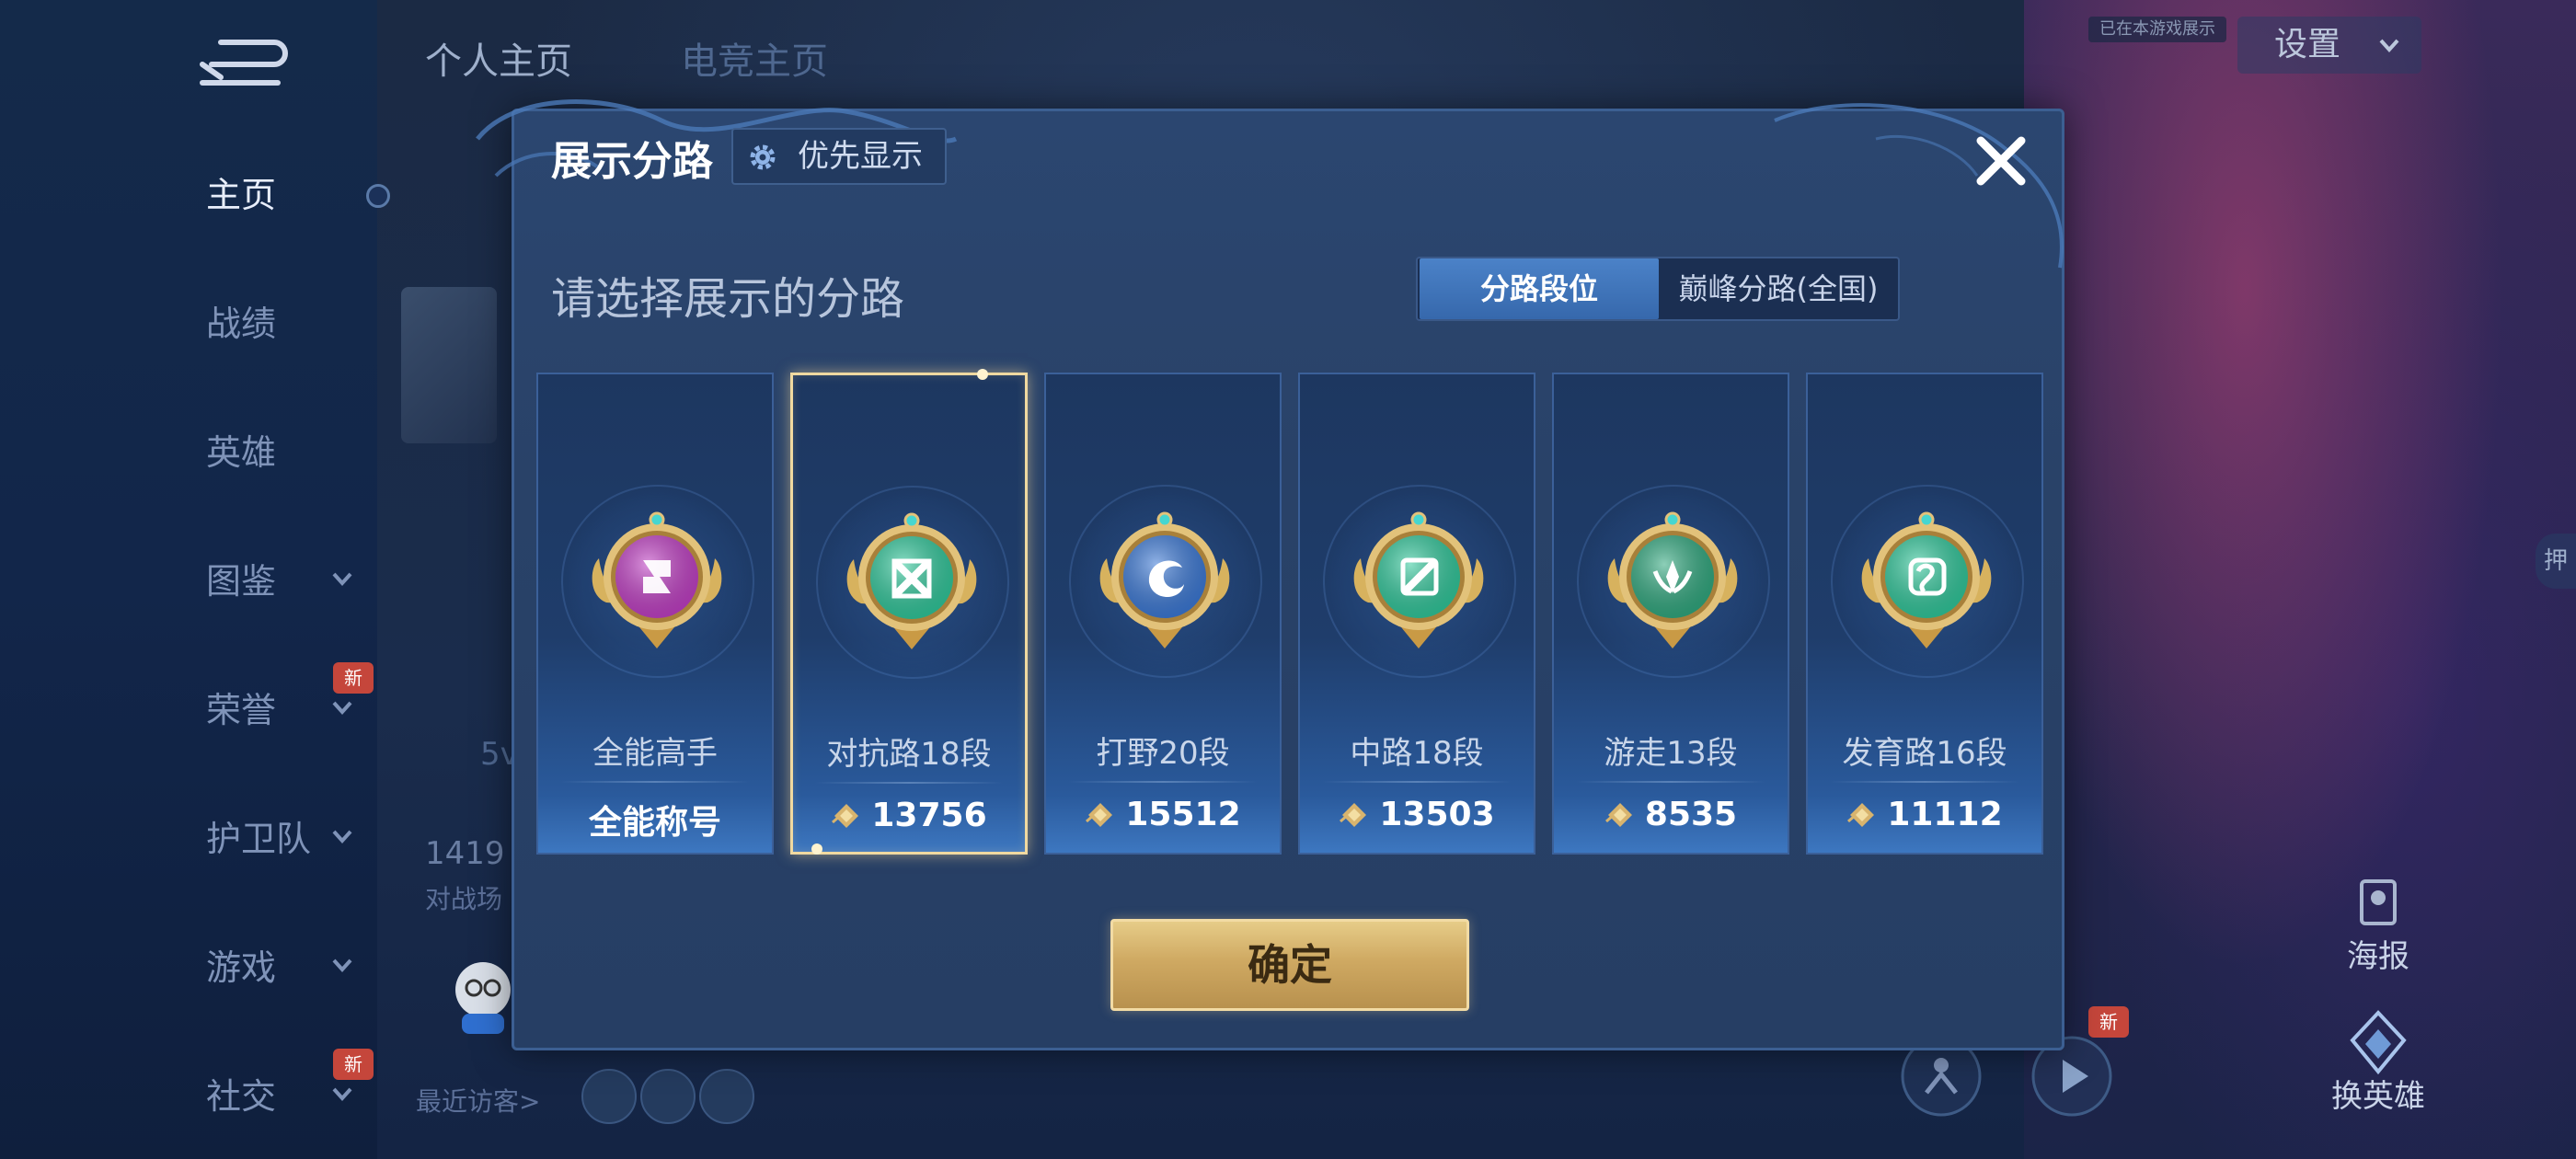  I want to click on lane-score: 13756, so click(909, 815).